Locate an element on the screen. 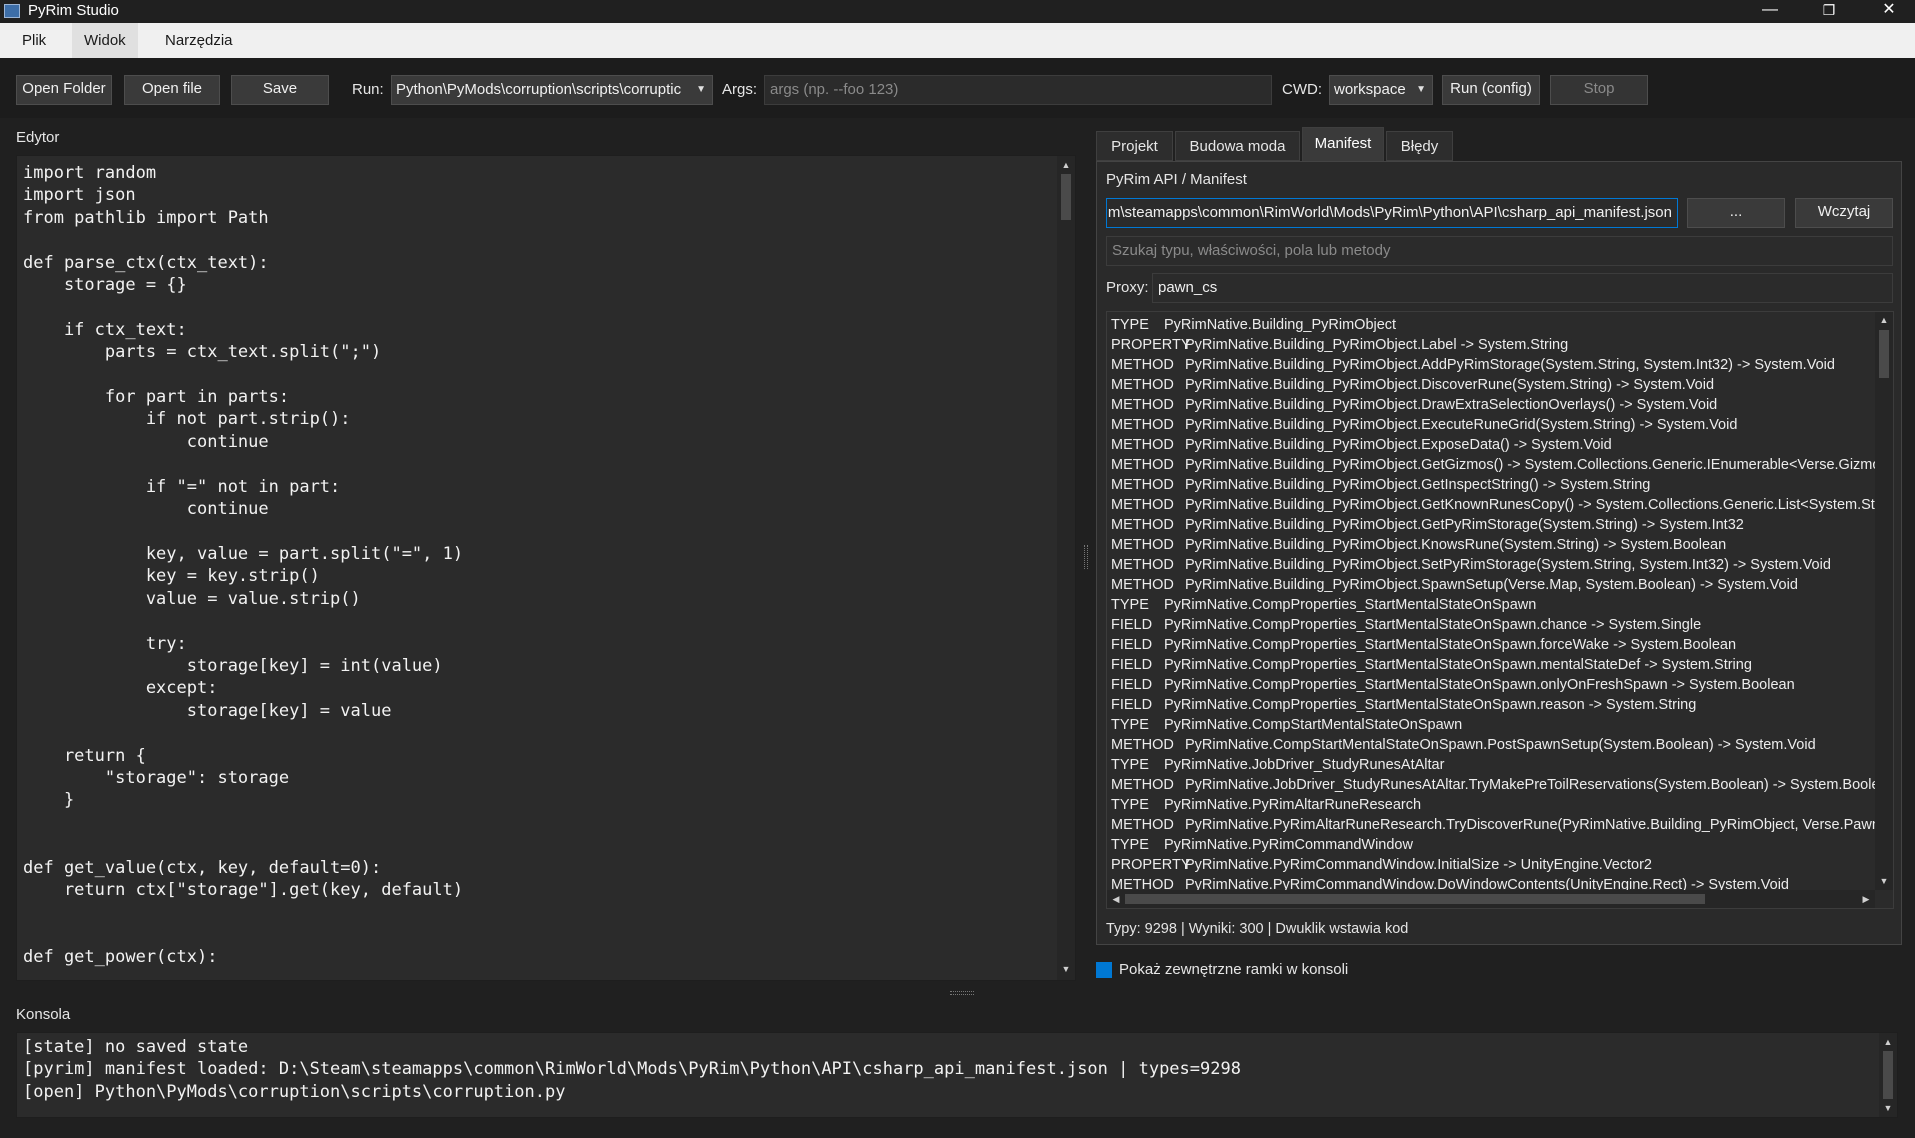  entry-text: PyRimNative.JobDriver_StudyRunesAtAltar is located at coordinates (1304, 765).